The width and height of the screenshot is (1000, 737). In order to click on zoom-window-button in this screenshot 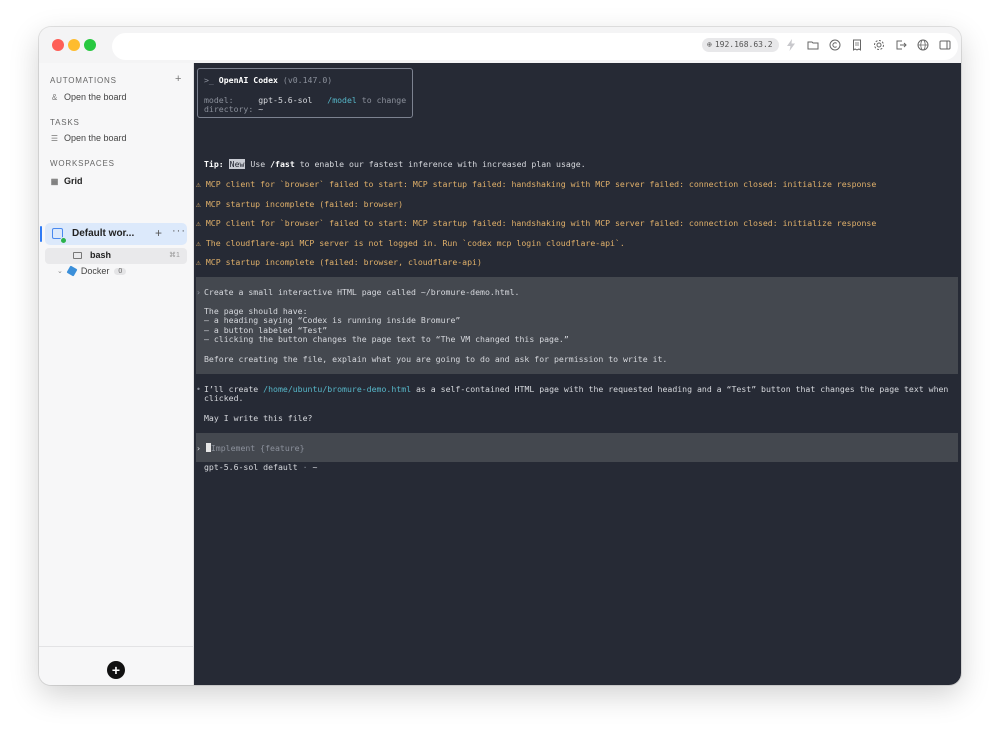, I will do `click(90, 45)`.